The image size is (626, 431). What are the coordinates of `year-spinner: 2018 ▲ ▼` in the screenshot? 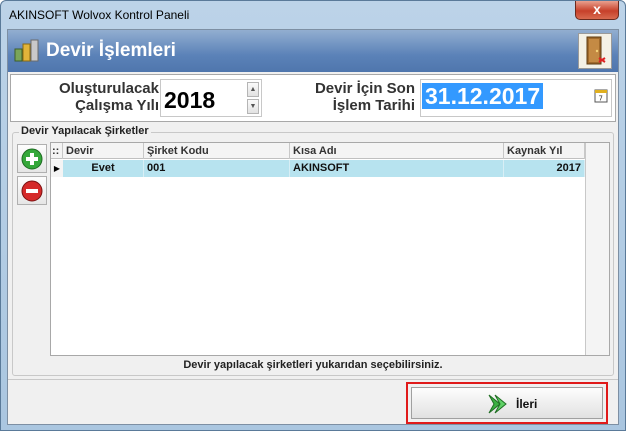 It's located at (211, 98).